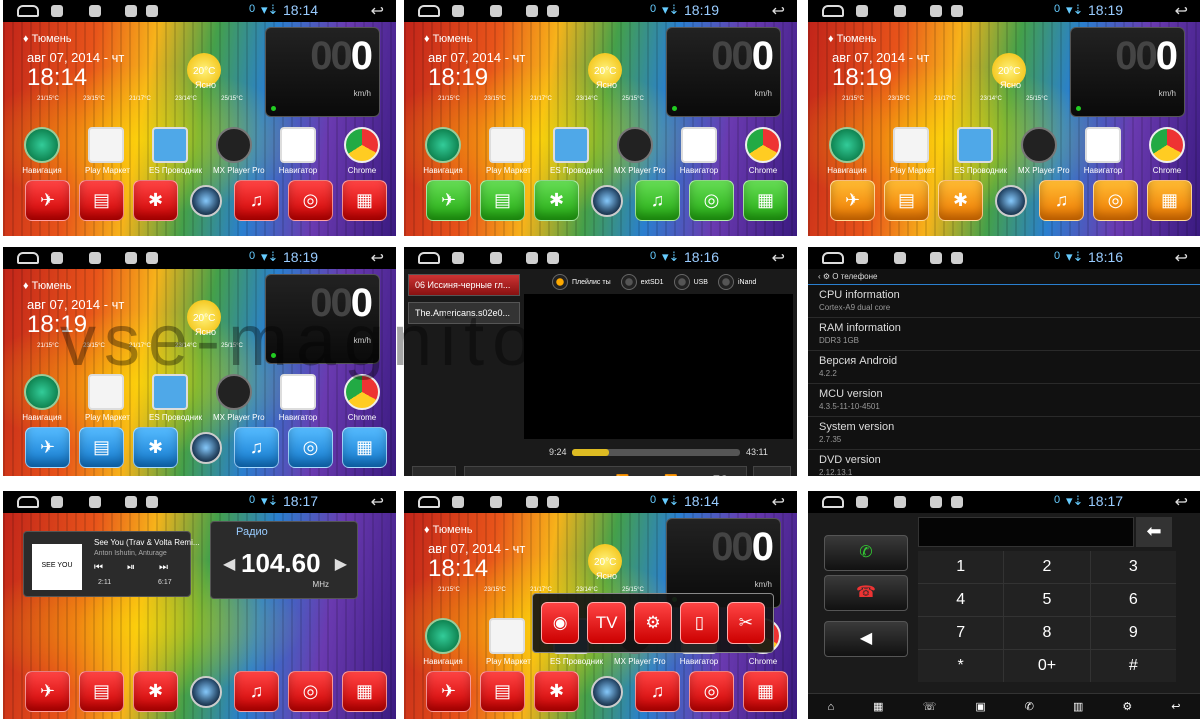 Image resolution: width=1200 pixels, height=719 pixels. What do you see at coordinates (175, 151) in the screenshot?
I see `es-explorer-app: ES Проводник` at bounding box center [175, 151].